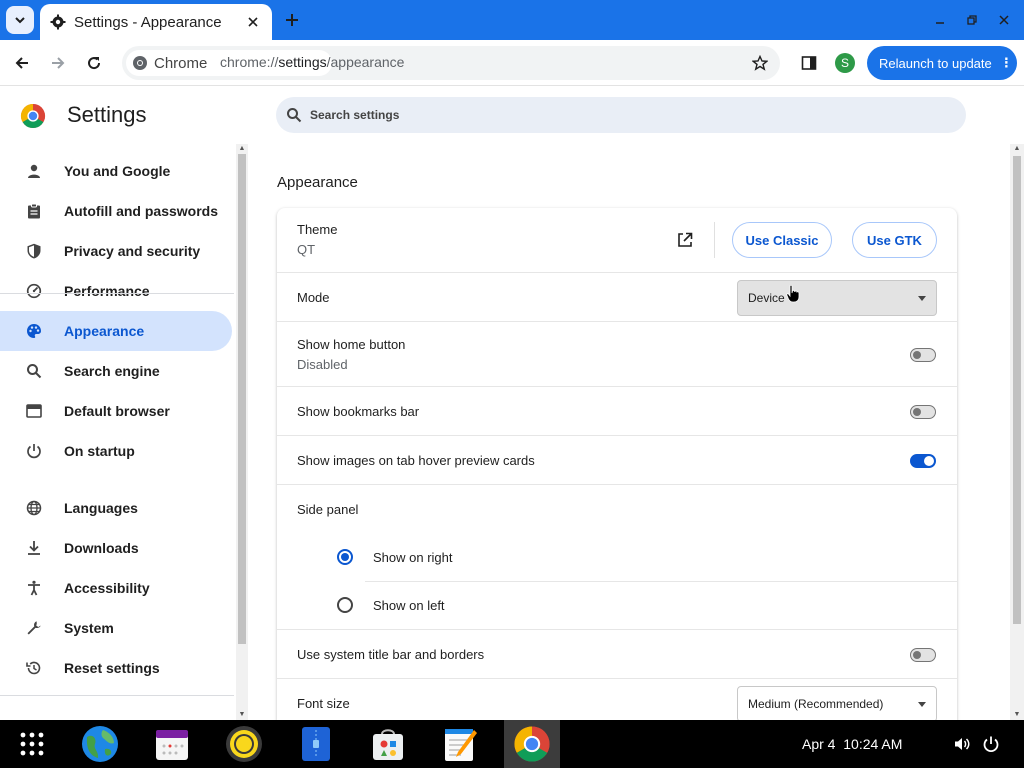 The image size is (1024, 768). I want to click on sidebar-item-privacy: Privacy and security, so click(116, 251).